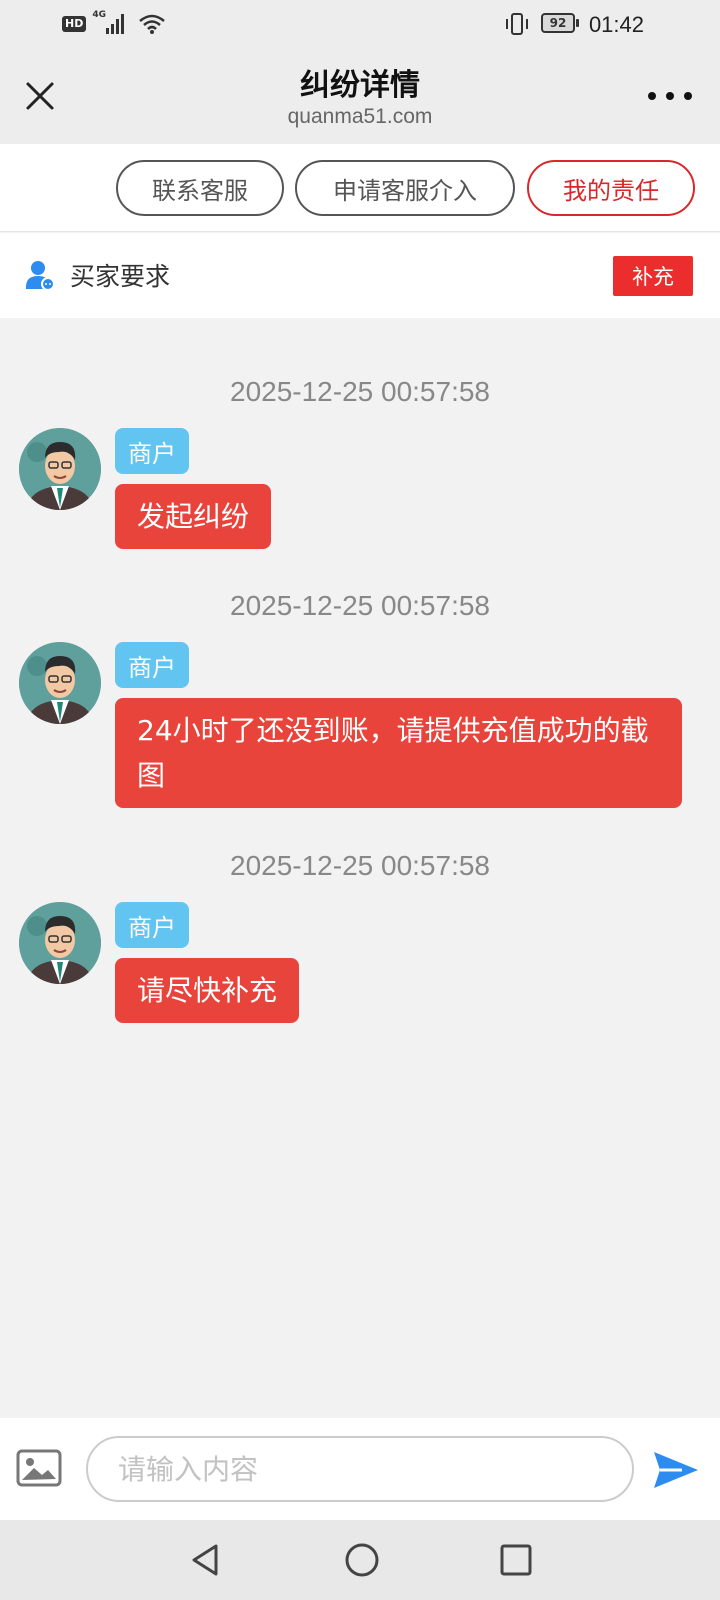 The width and height of the screenshot is (720, 1600). What do you see at coordinates (120, 276) in the screenshot?
I see `buyer-requirement-label: 买家要求` at bounding box center [120, 276].